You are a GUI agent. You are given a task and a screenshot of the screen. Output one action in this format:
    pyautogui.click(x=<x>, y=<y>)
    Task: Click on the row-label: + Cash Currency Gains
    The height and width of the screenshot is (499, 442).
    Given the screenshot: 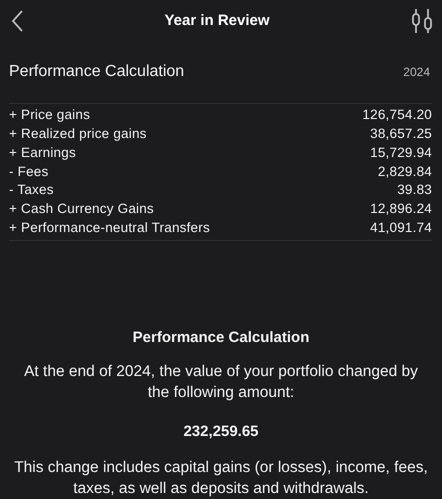 What is the action you would take?
    pyautogui.click(x=81, y=209)
    